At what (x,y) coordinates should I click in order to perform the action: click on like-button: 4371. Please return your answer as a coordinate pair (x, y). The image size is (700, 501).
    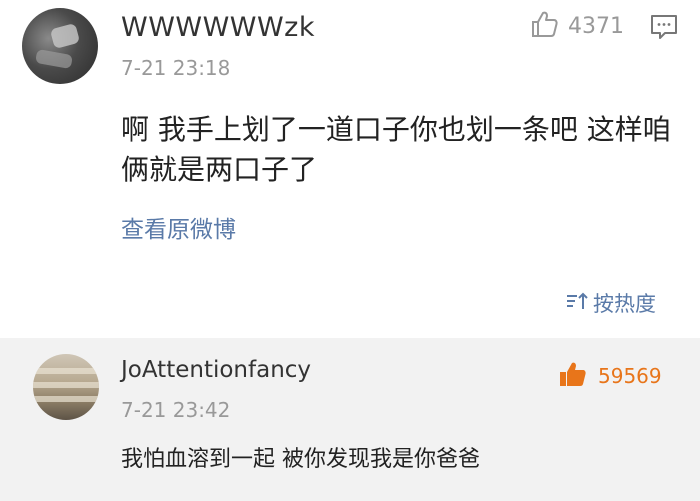
    Looking at the image, I should click on (577, 26).